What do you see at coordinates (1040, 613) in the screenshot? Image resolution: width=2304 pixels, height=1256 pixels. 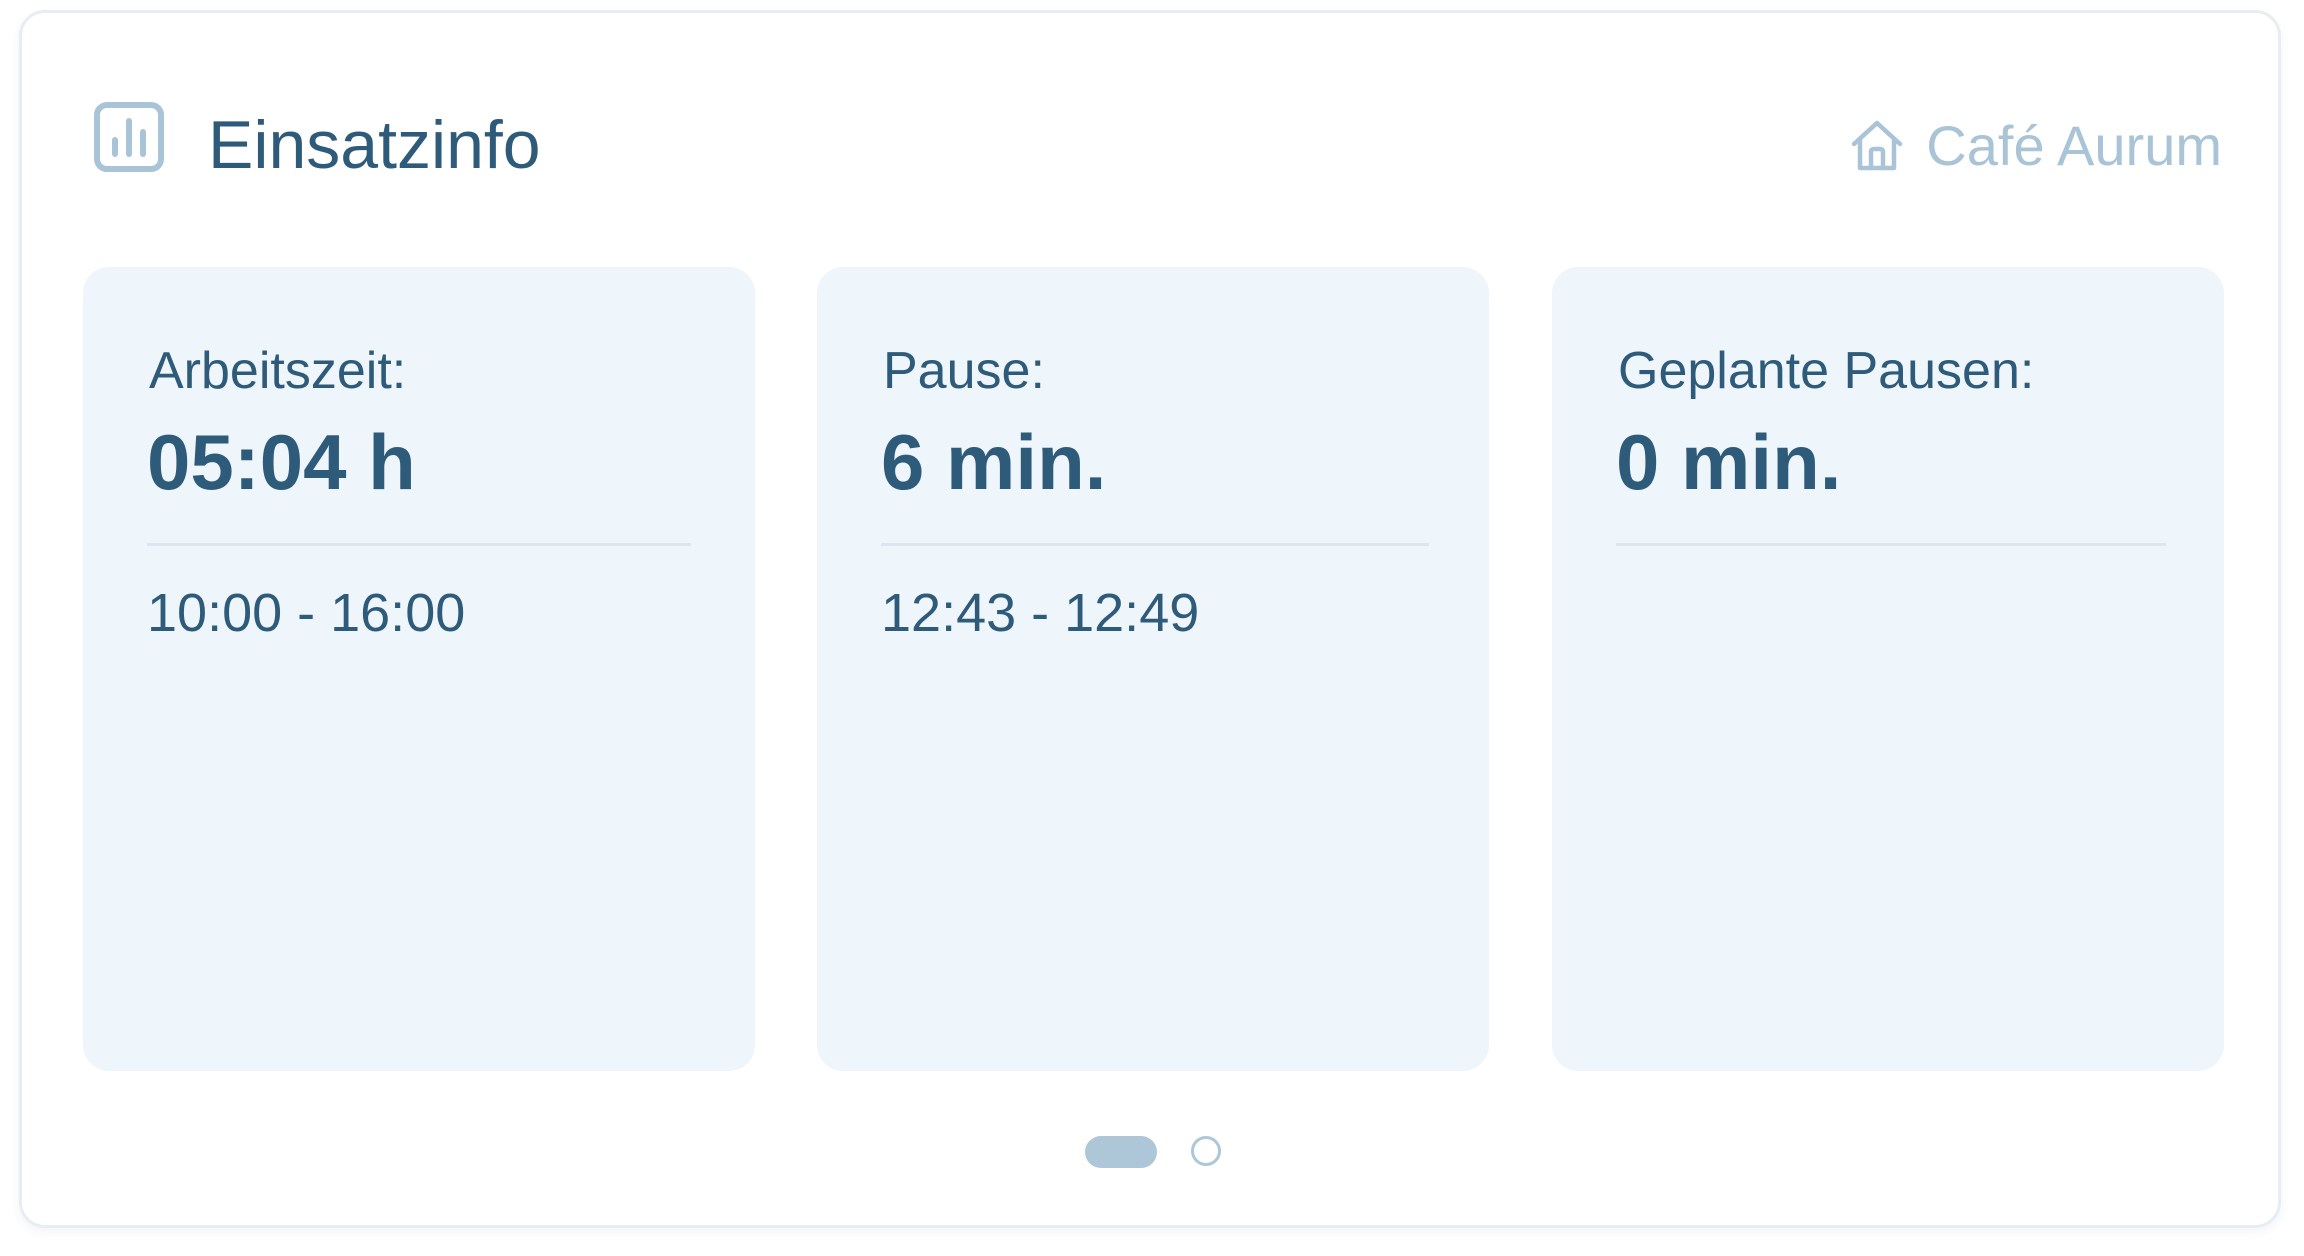 I see `break-range: 12:43 - 12:49` at bounding box center [1040, 613].